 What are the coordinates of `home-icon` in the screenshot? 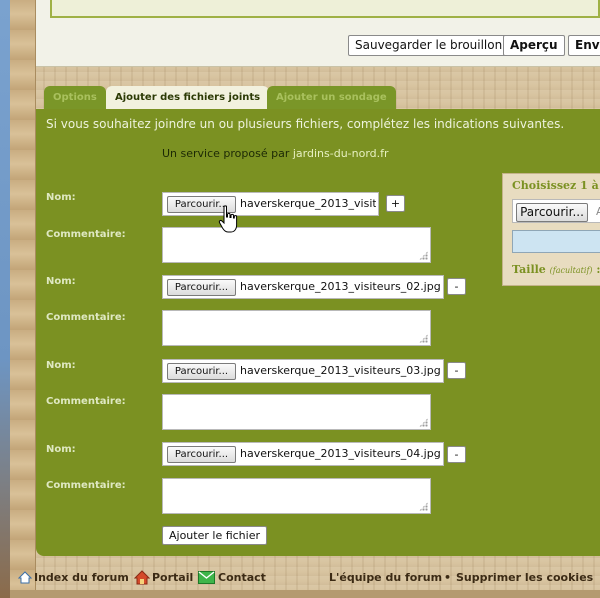 It's located at (25, 577).